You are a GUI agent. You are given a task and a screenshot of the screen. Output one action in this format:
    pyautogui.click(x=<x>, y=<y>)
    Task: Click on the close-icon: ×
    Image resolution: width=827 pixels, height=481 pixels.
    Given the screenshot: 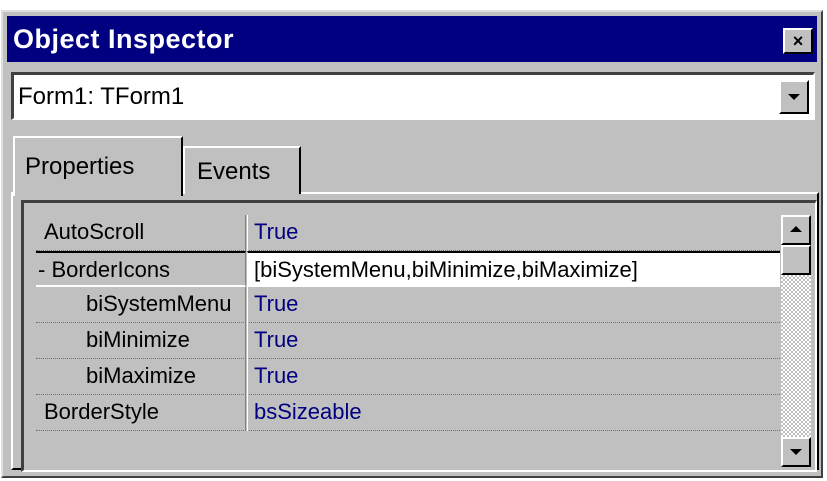 What is the action you would take?
    pyautogui.click(x=798, y=41)
    